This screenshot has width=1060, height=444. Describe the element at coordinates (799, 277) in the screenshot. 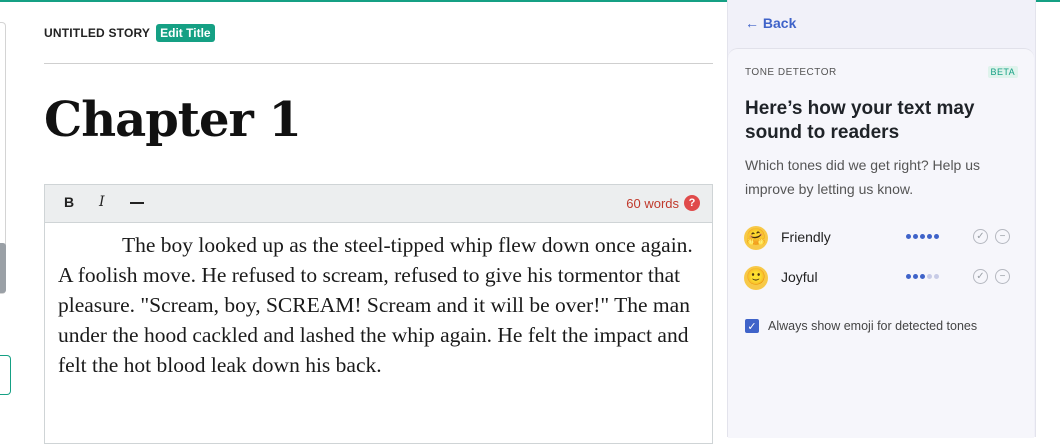

I see `tone-name: Joyful` at that location.